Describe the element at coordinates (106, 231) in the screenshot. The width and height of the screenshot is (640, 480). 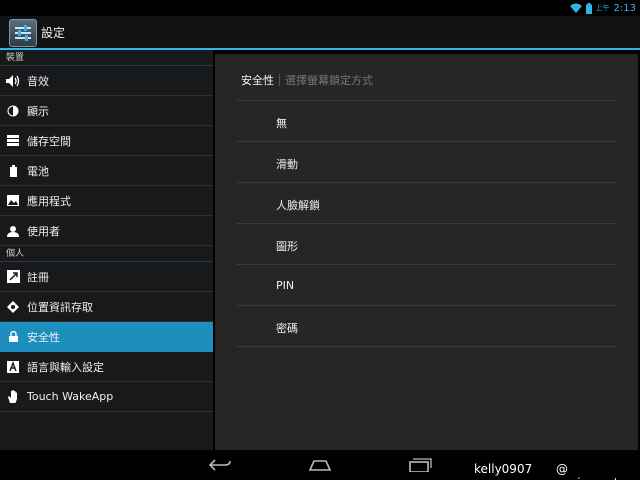
I see `sidebar-item-users: 使用者` at that location.